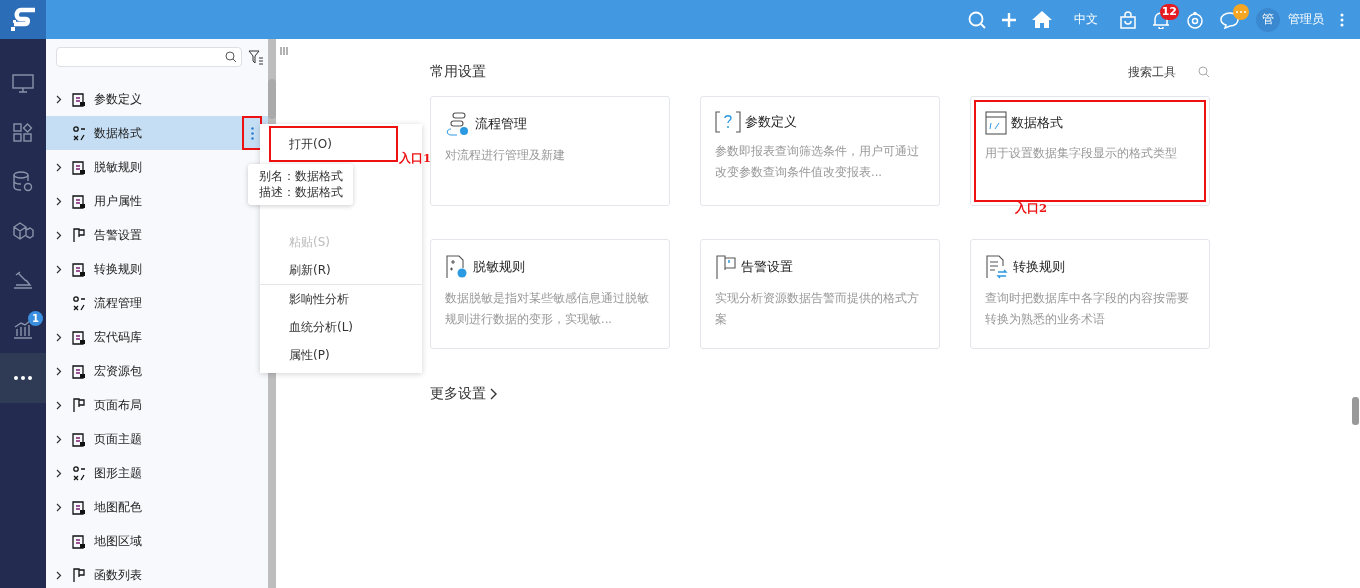 The width and height of the screenshot is (1360, 588). Describe the element at coordinates (458, 72) in the screenshot. I see `section-title: 常用设置` at that location.